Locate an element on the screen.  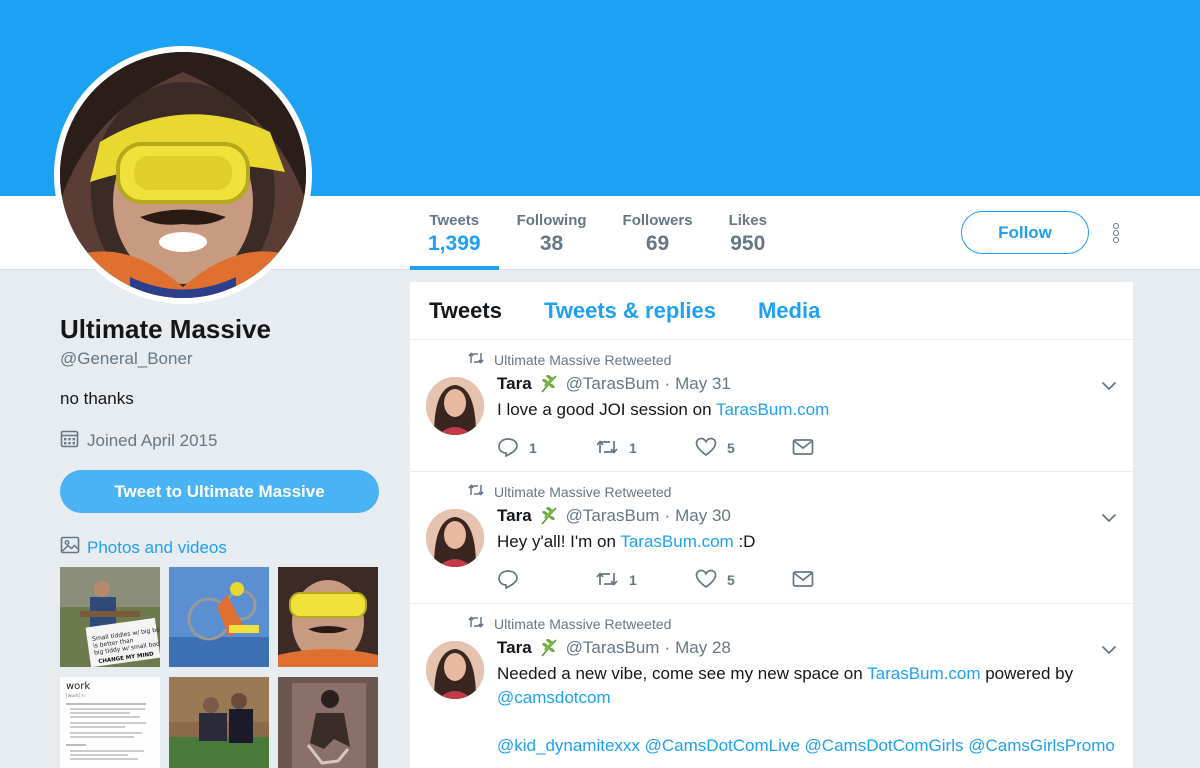
stat-tweets: Tweets 1,399 is located at coordinates (454, 233).